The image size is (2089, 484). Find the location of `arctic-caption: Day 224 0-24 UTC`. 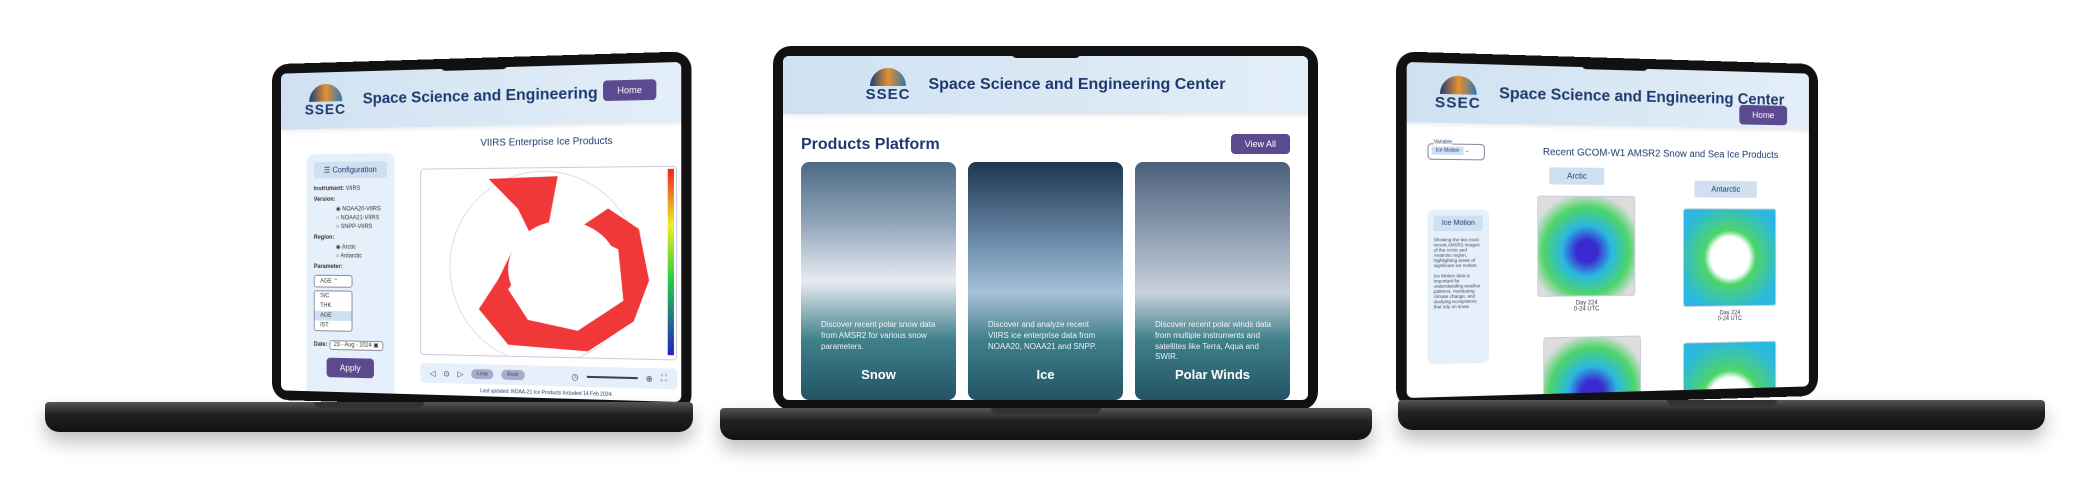

arctic-caption: Day 224 0-24 UTC is located at coordinates (1586, 306).